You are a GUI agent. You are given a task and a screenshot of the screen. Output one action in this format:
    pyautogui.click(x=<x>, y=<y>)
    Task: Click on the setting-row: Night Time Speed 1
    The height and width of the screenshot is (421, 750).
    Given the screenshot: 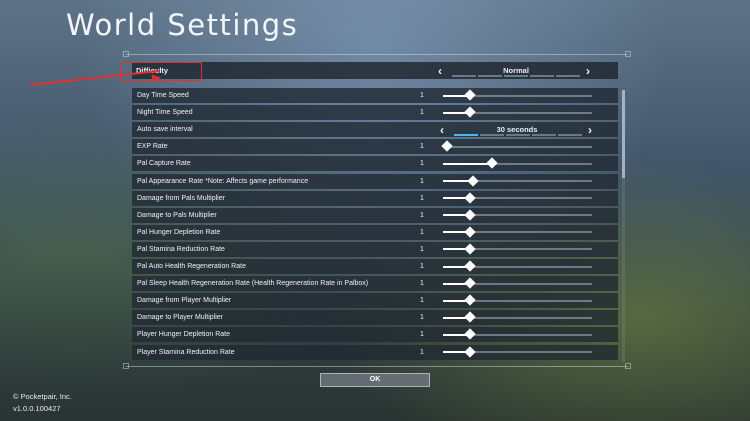 What is the action you would take?
    pyautogui.click(x=375, y=113)
    